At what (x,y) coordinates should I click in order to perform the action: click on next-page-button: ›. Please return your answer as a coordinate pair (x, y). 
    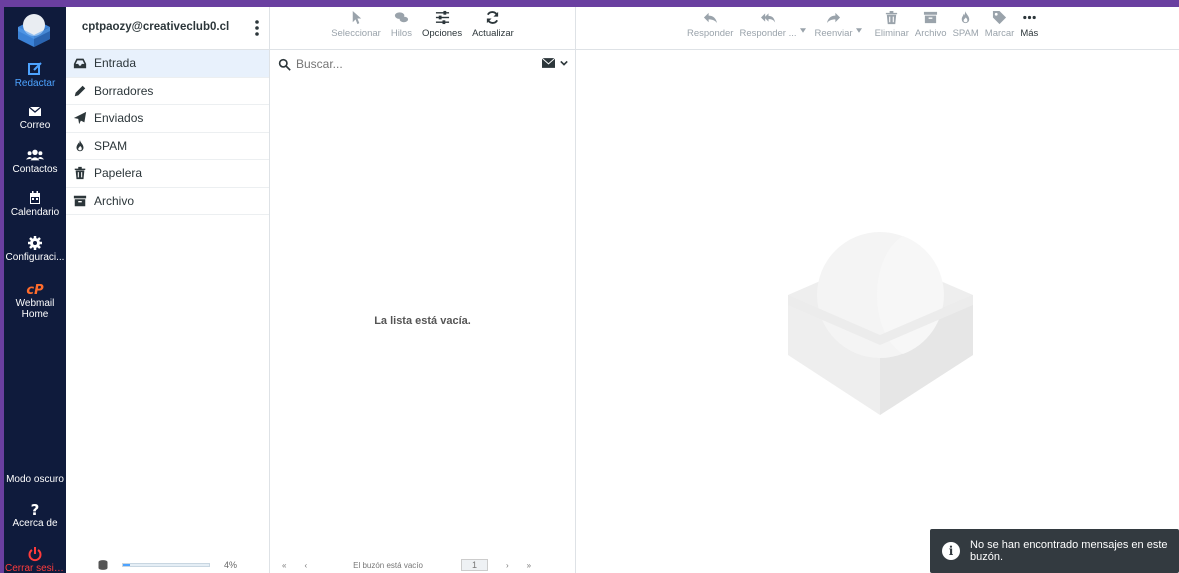
    Looking at the image, I should click on (507, 565).